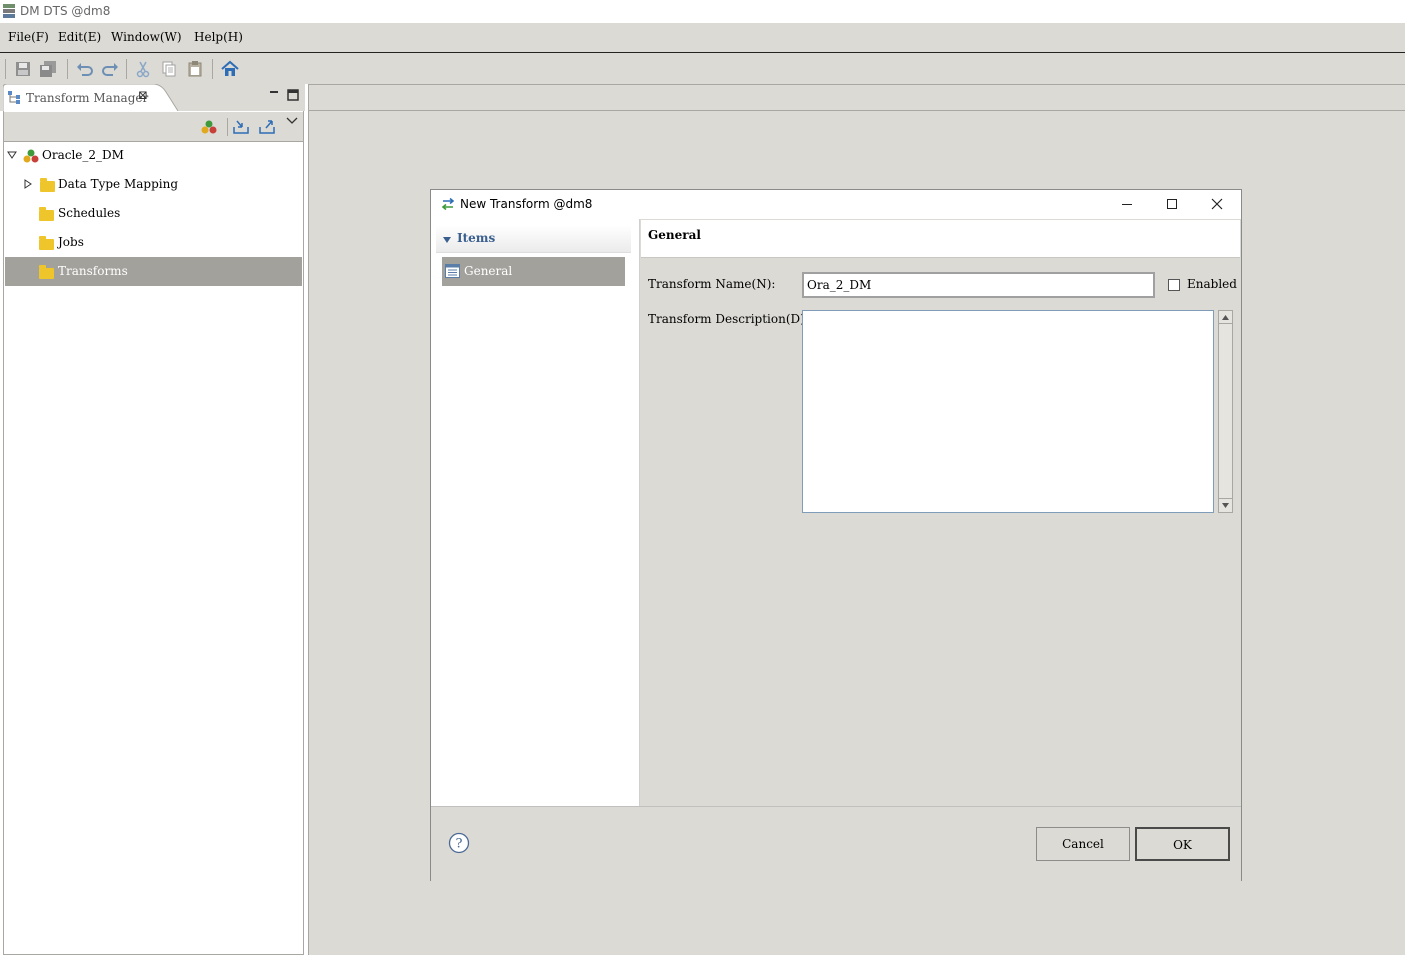  Describe the element at coordinates (1008, 411) in the screenshot. I see `transform-description-textarea` at that location.